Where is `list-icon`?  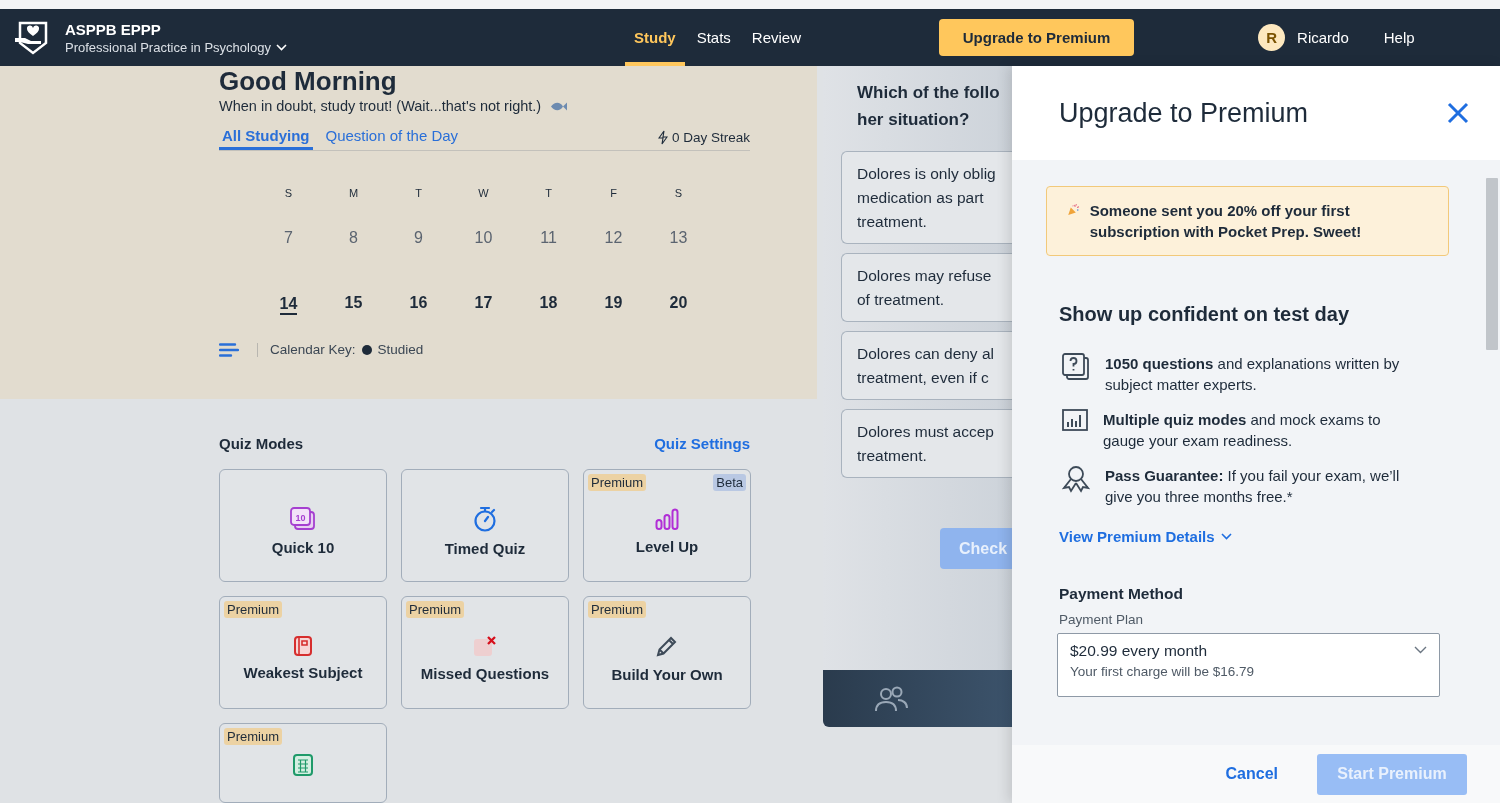 list-icon is located at coordinates (229, 349).